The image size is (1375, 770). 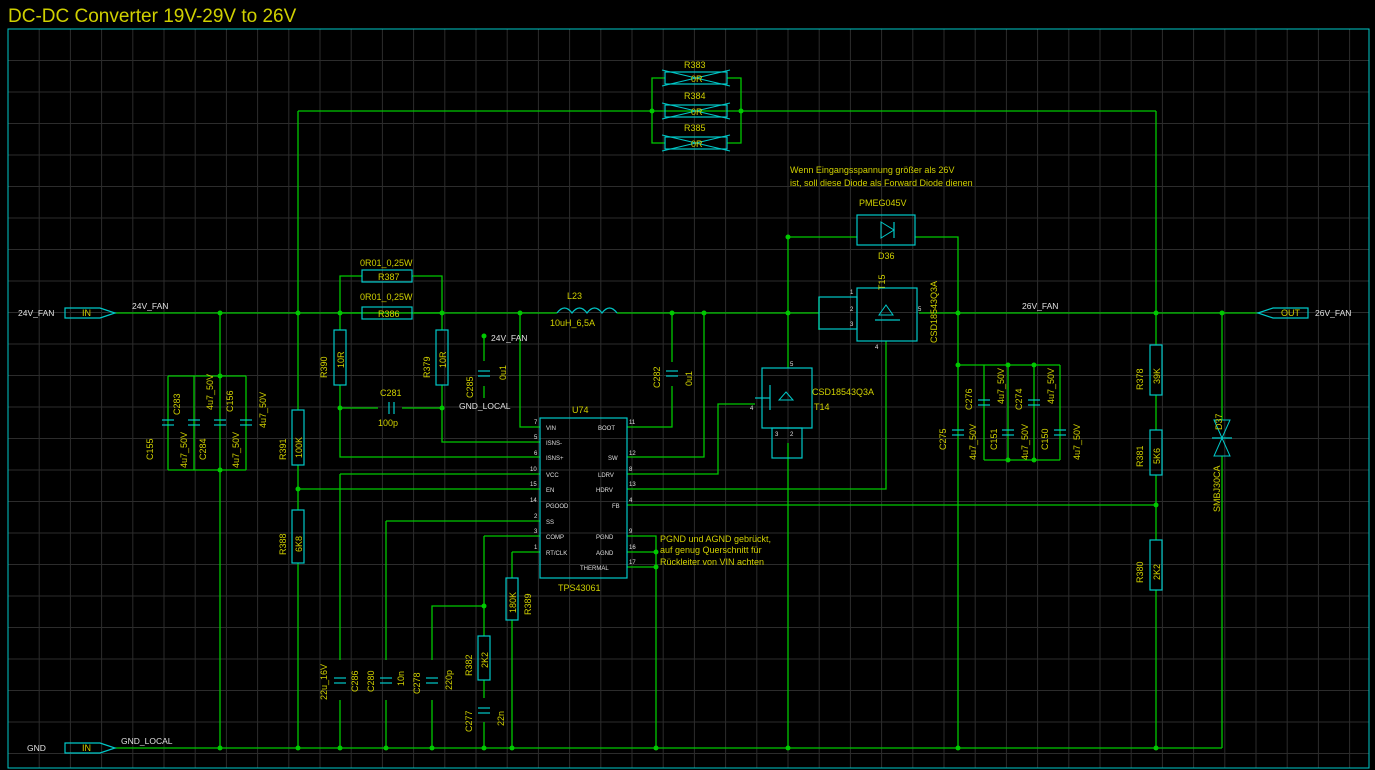 I want to click on svg-text: RT/CLK, so click(x=556, y=554).